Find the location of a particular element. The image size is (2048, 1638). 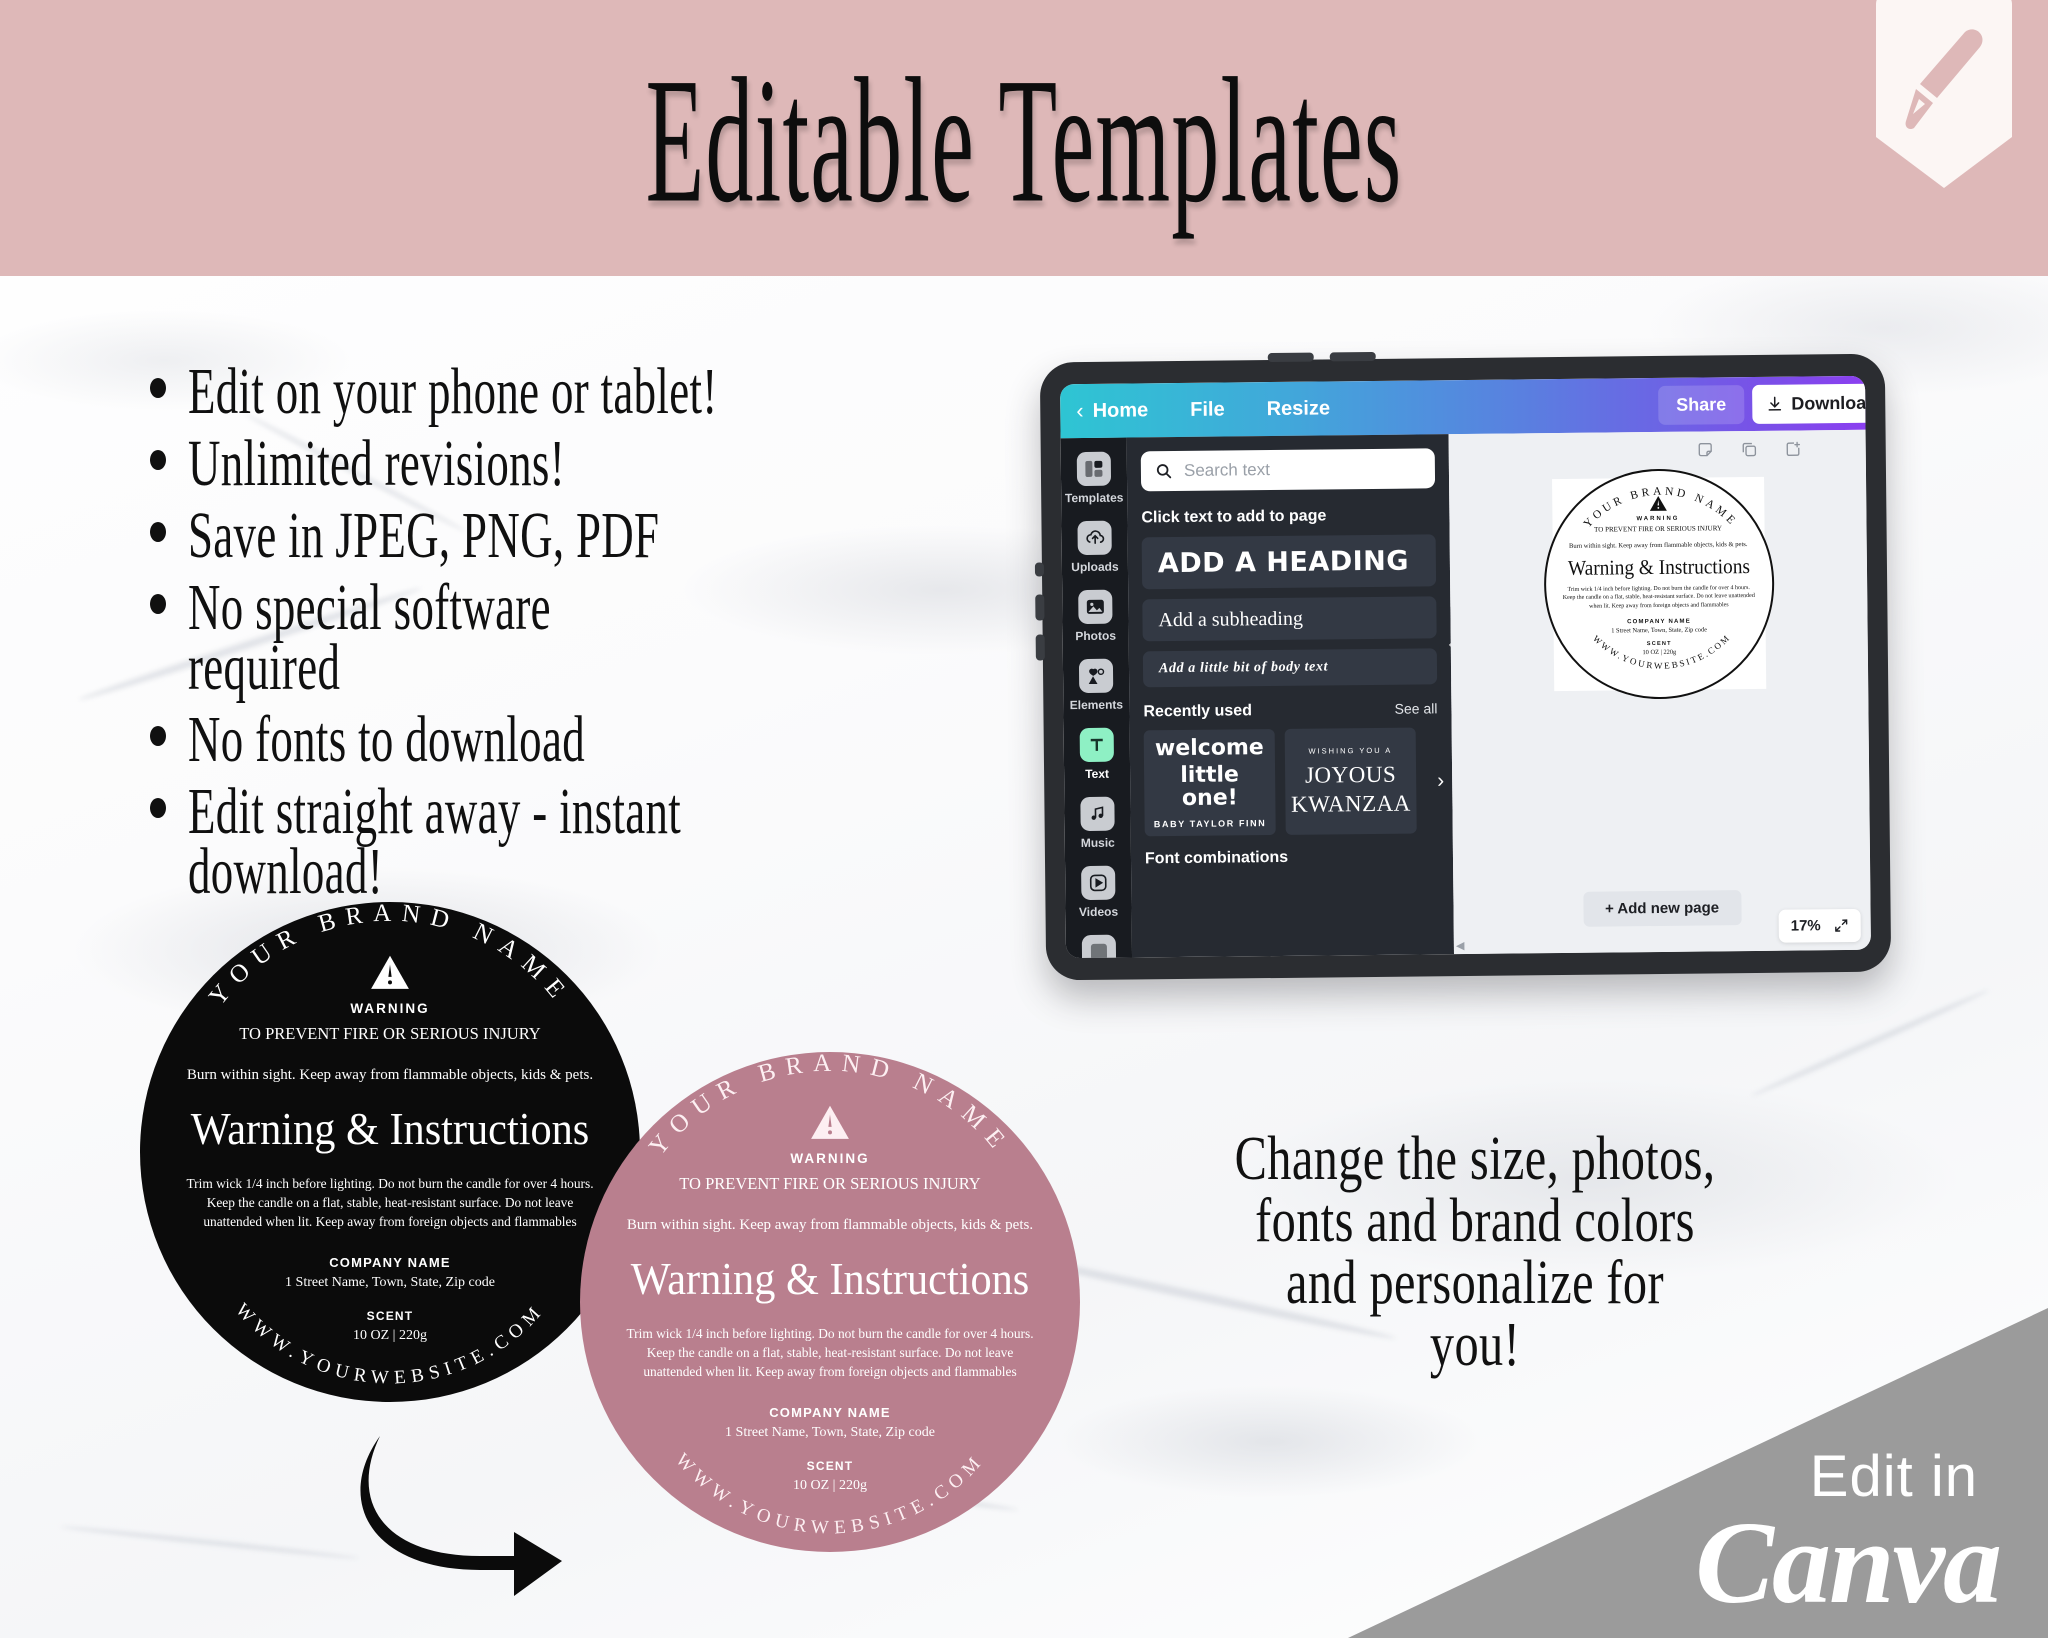

sidebar-item-elements: Elements is located at coordinates (1096, 685).